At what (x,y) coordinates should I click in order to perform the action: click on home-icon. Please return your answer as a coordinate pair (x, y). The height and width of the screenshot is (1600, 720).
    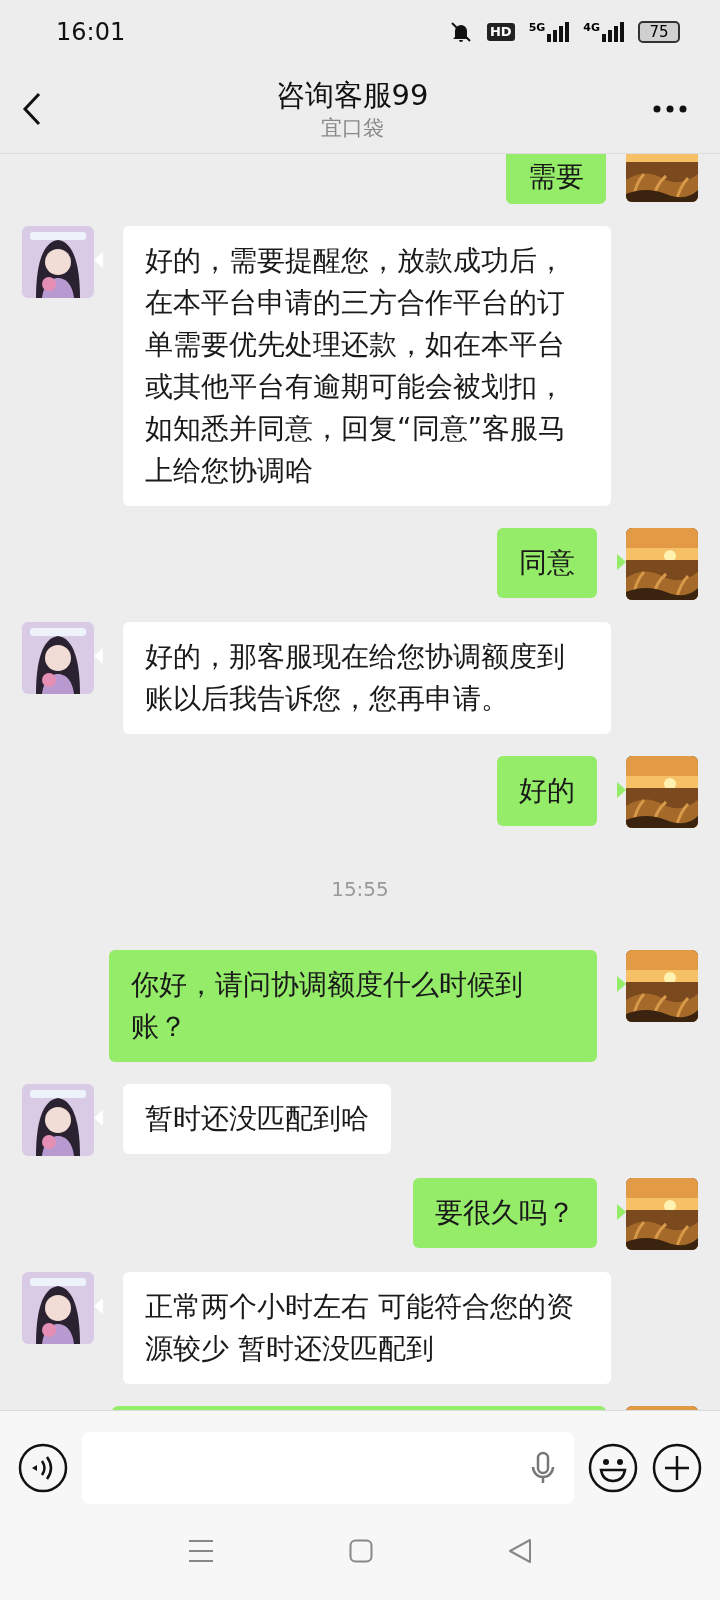
    Looking at the image, I should click on (361, 1550).